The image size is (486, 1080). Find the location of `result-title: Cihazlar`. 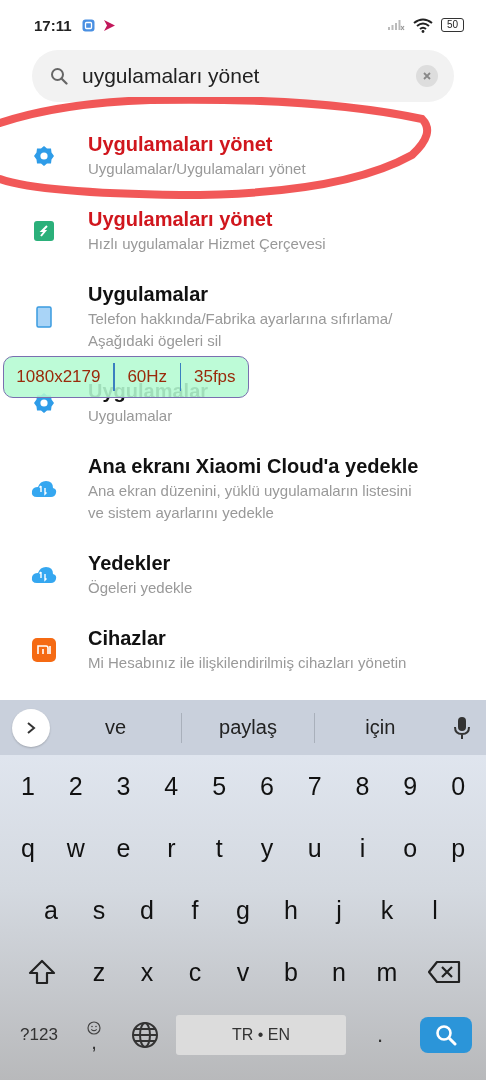

result-title: Cihazlar is located at coordinates (127, 638).